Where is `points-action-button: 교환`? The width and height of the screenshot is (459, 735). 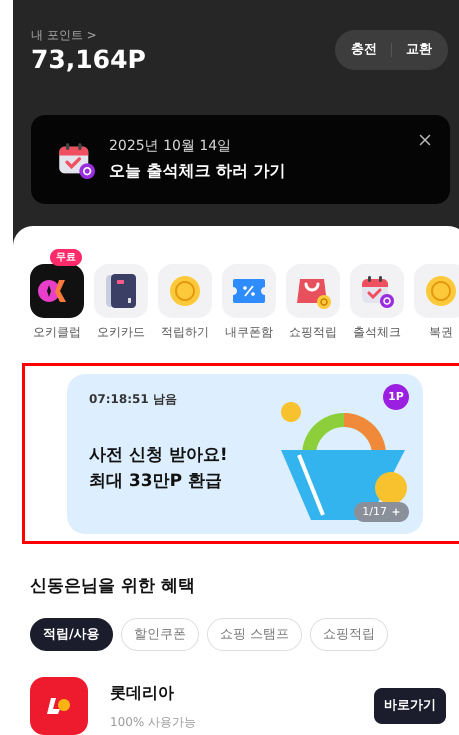 points-action-button: 교환 is located at coordinates (419, 50).